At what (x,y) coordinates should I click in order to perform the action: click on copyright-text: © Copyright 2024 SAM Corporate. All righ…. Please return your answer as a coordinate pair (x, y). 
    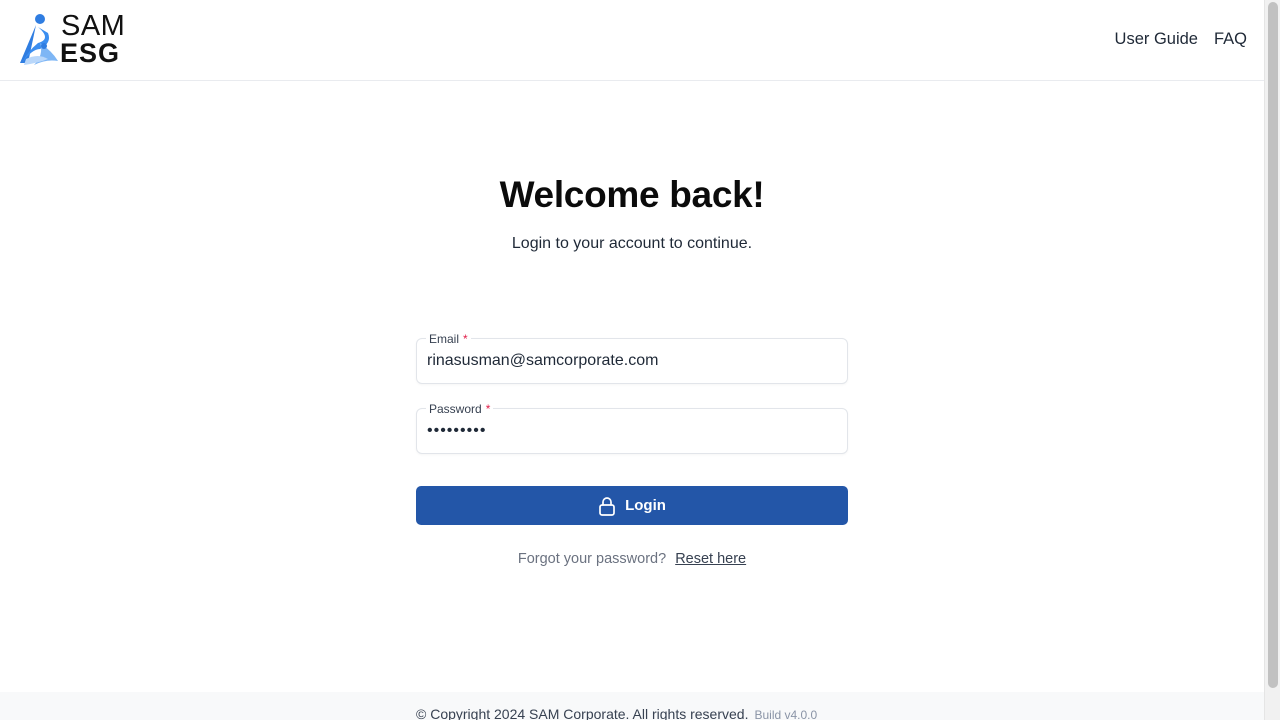
    Looking at the image, I should click on (582, 713).